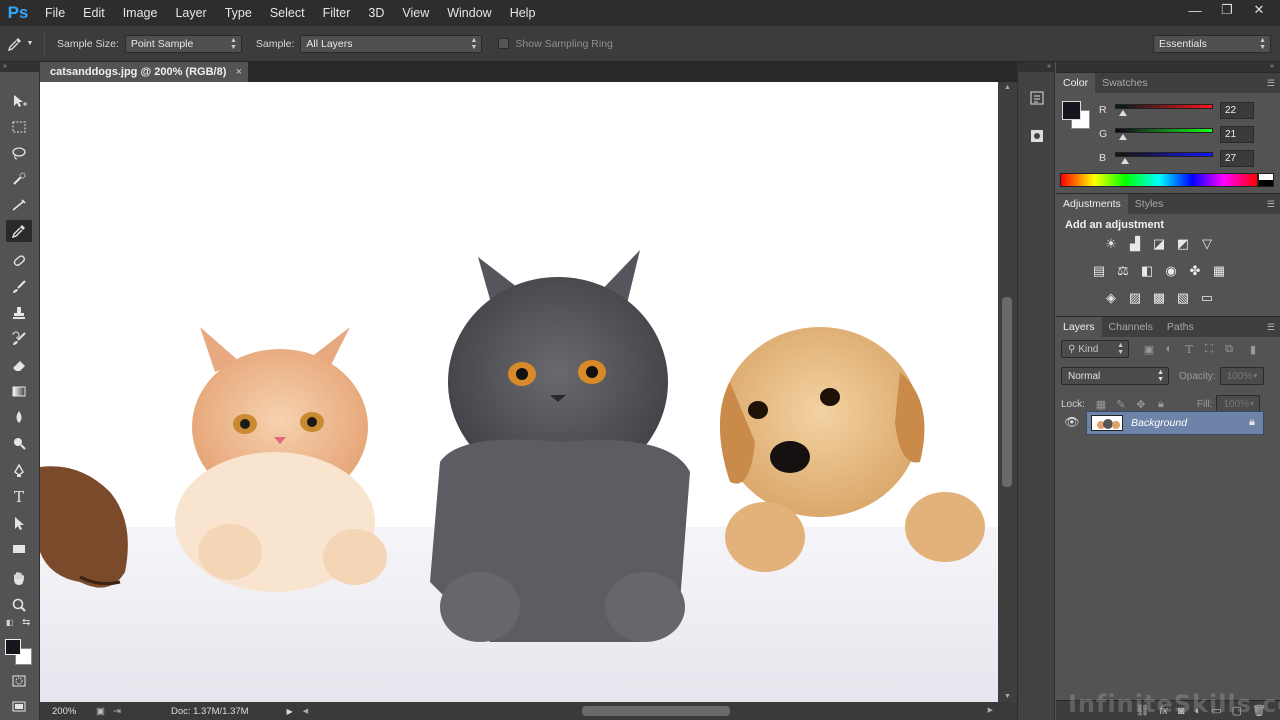 The image size is (1280, 720). I want to click on show-sampling-ring-checkbox, so click(504, 43).